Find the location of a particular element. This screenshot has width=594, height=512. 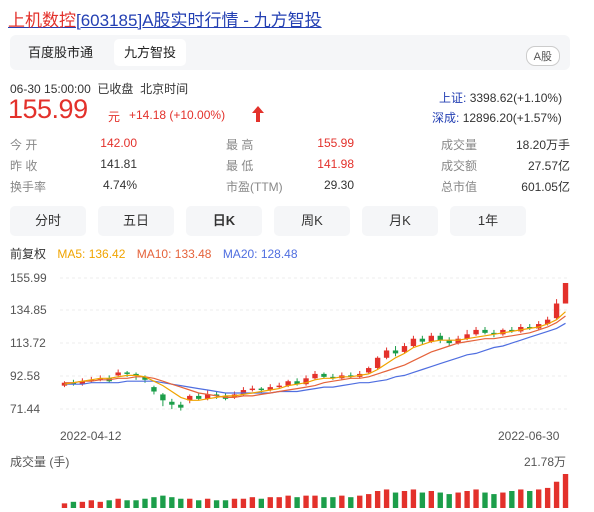

stat-value-turnover-rate: 4.74% is located at coordinates (119, 185).